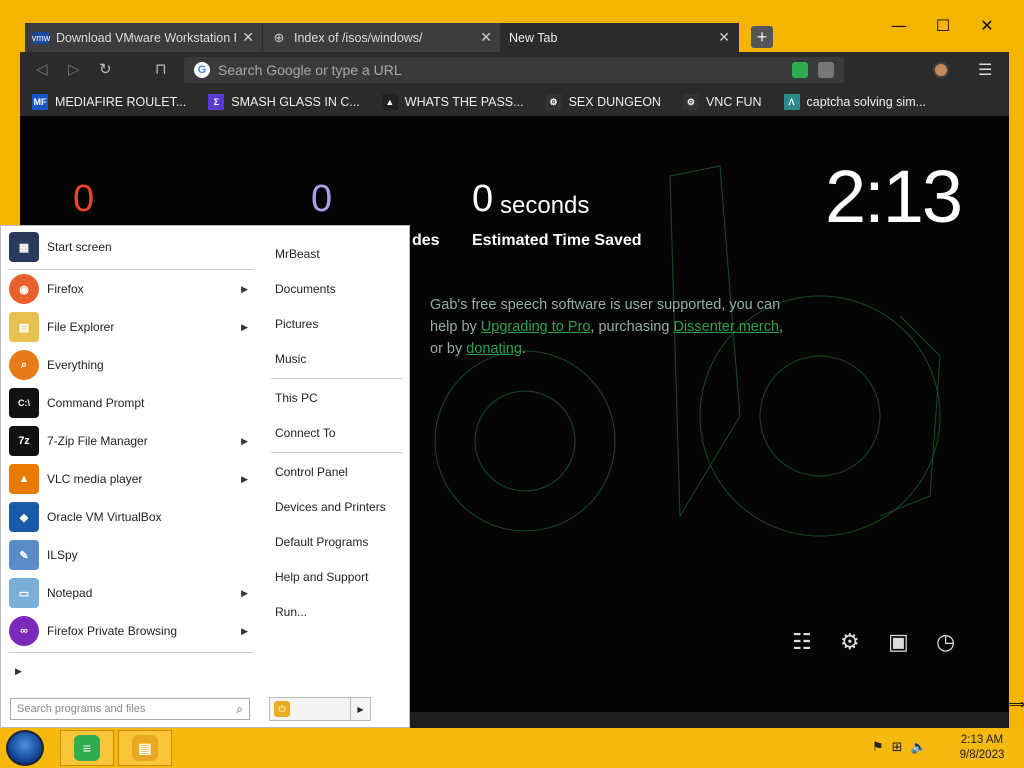  What do you see at coordinates (878, 747) in the screenshot?
I see `flag-icon: ⚑` at bounding box center [878, 747].